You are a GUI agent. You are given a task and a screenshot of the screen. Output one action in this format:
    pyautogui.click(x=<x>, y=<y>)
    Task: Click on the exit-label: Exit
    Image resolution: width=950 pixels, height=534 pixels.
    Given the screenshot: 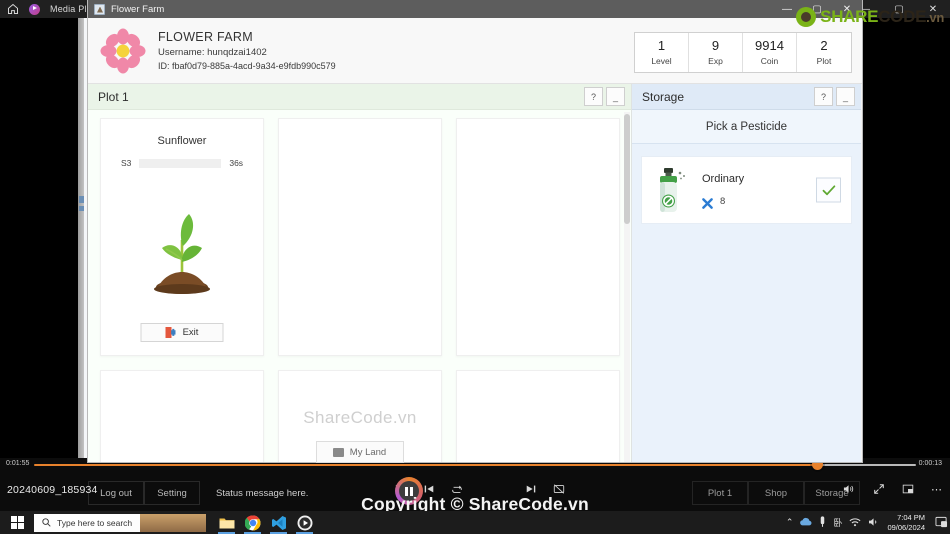 What is the action you would take?
    pyautogui.click(x=190, y=332)
    